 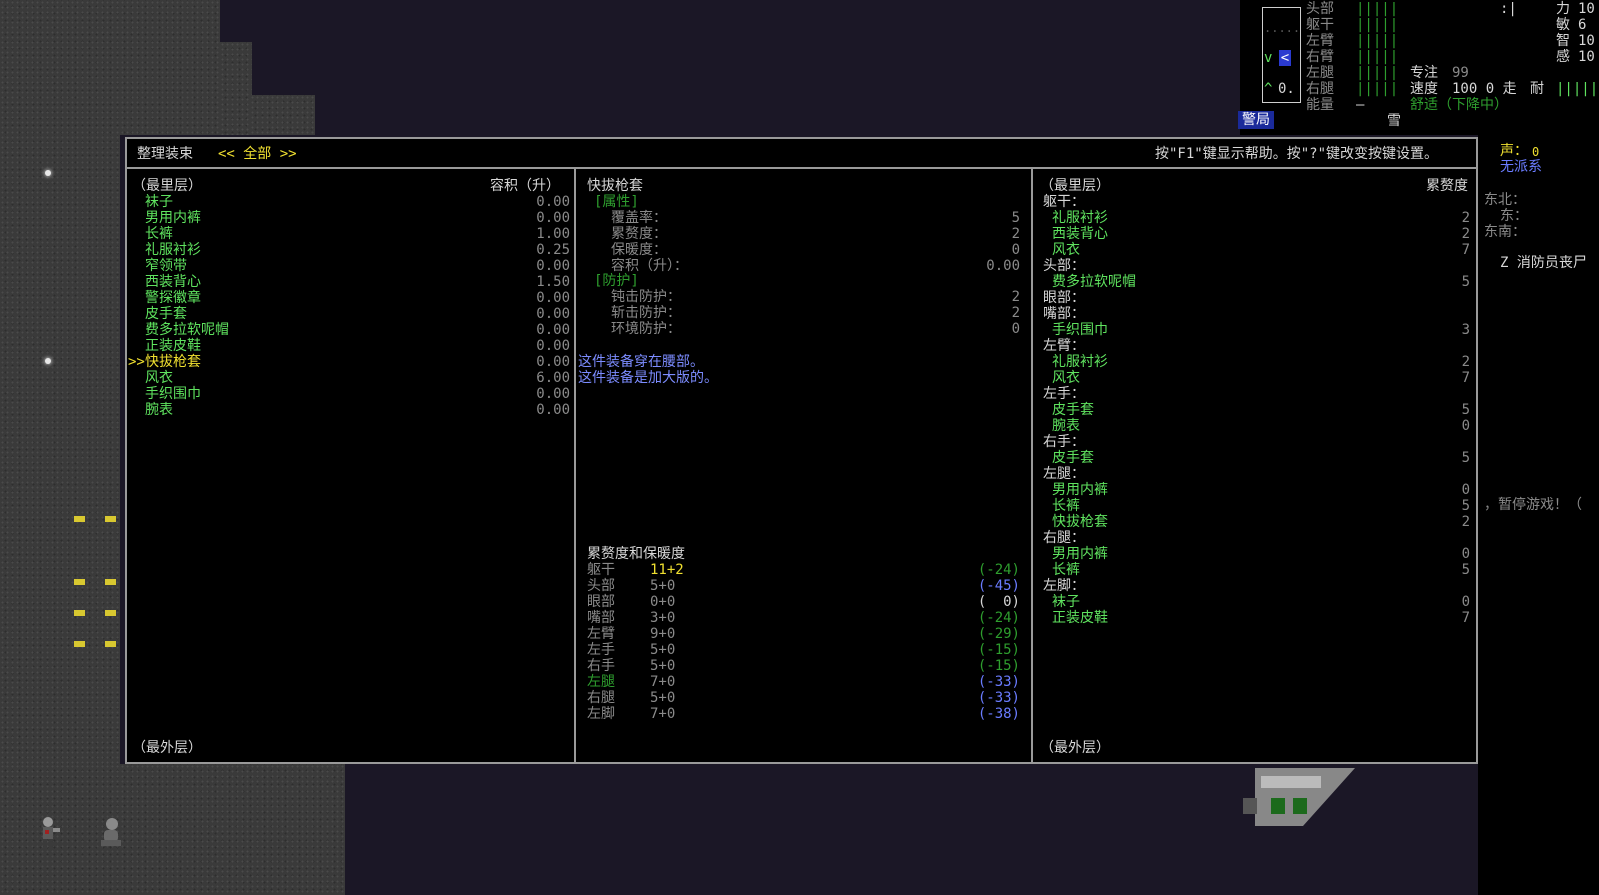 I want to click on hud-part: 头部, so click(x=1320, y=9).